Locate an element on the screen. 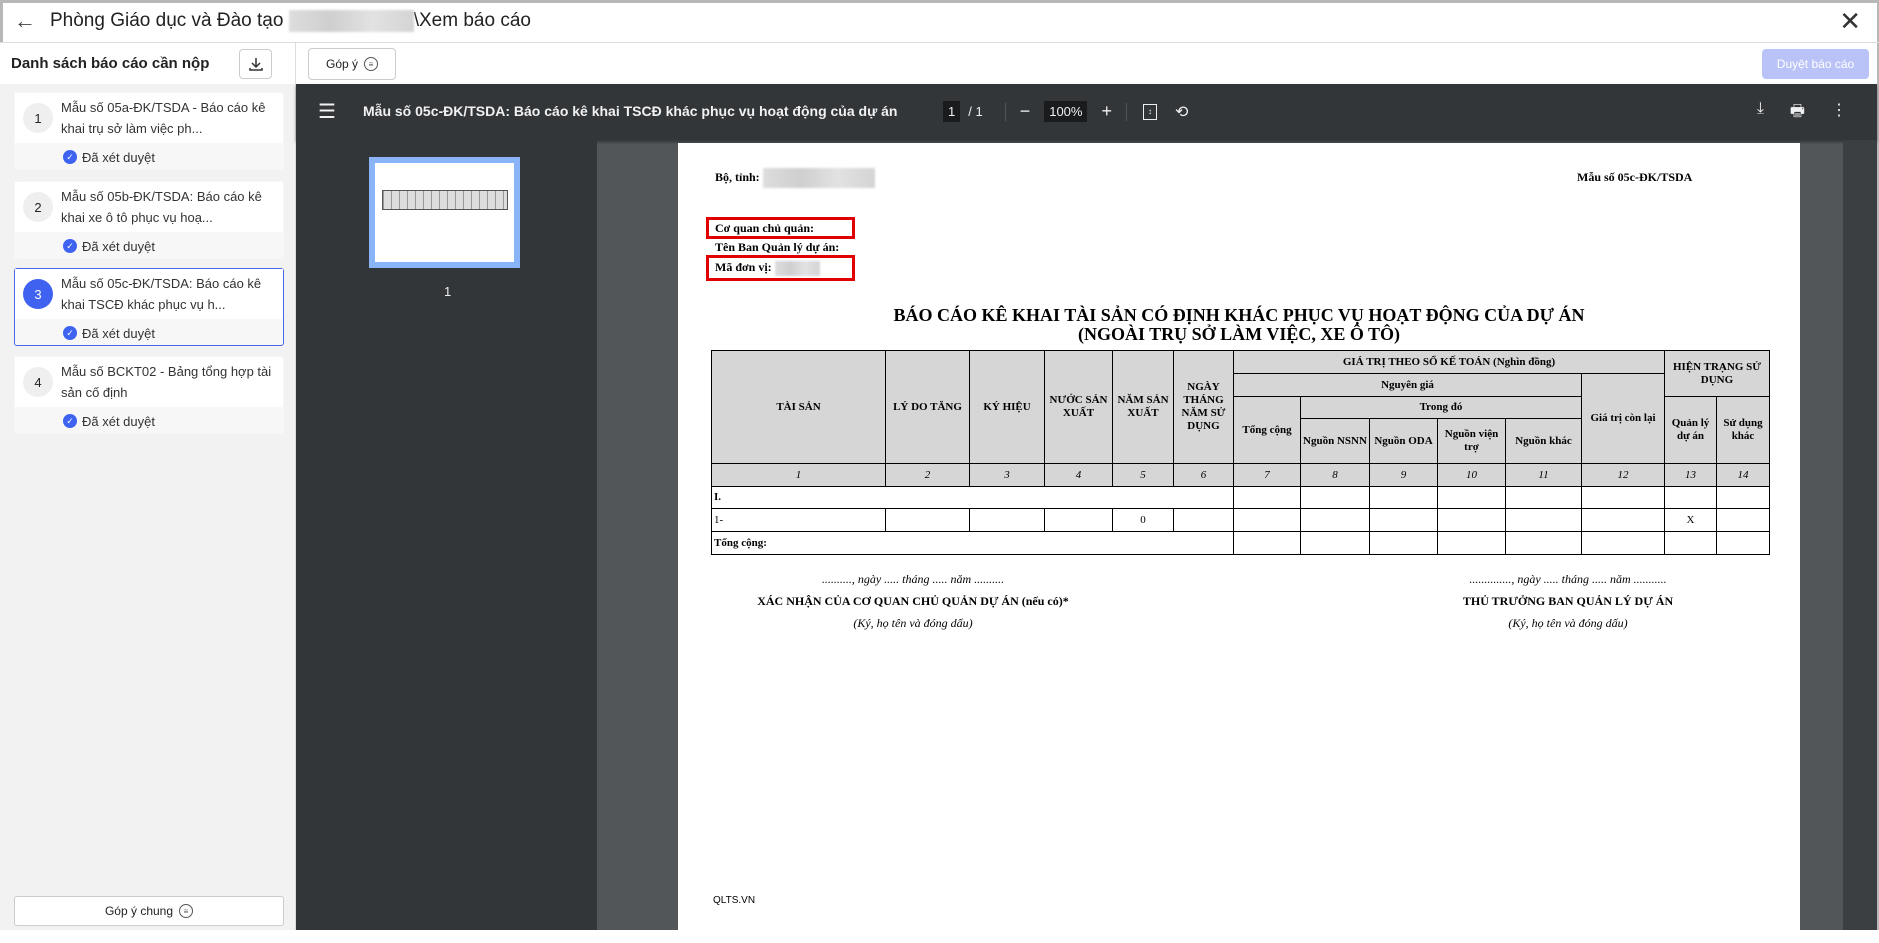  item-number: 2 is located at coordinates (38, 207).